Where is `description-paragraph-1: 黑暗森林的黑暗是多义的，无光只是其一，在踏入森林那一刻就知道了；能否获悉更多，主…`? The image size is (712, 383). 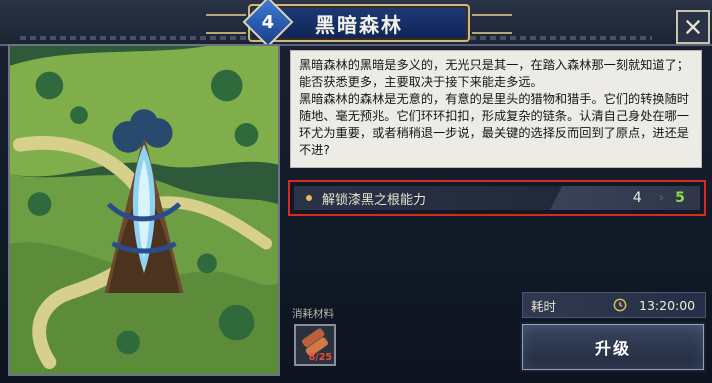
description-paragraph-1: 黑暗森林的黑暗是多义的，无光只是其一，在踏入森林那一刻就知道了；能否获悉更多，主… is located at coordinates (494, 73).